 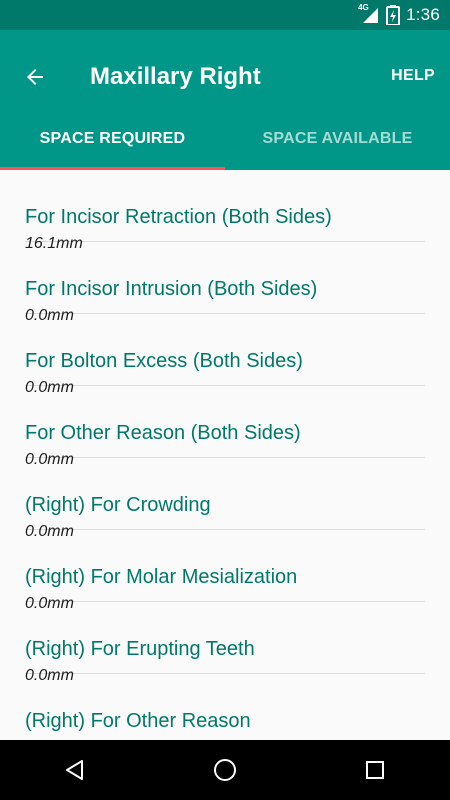 I want to click on status-time: 1:36, so click(x=423, y=14).